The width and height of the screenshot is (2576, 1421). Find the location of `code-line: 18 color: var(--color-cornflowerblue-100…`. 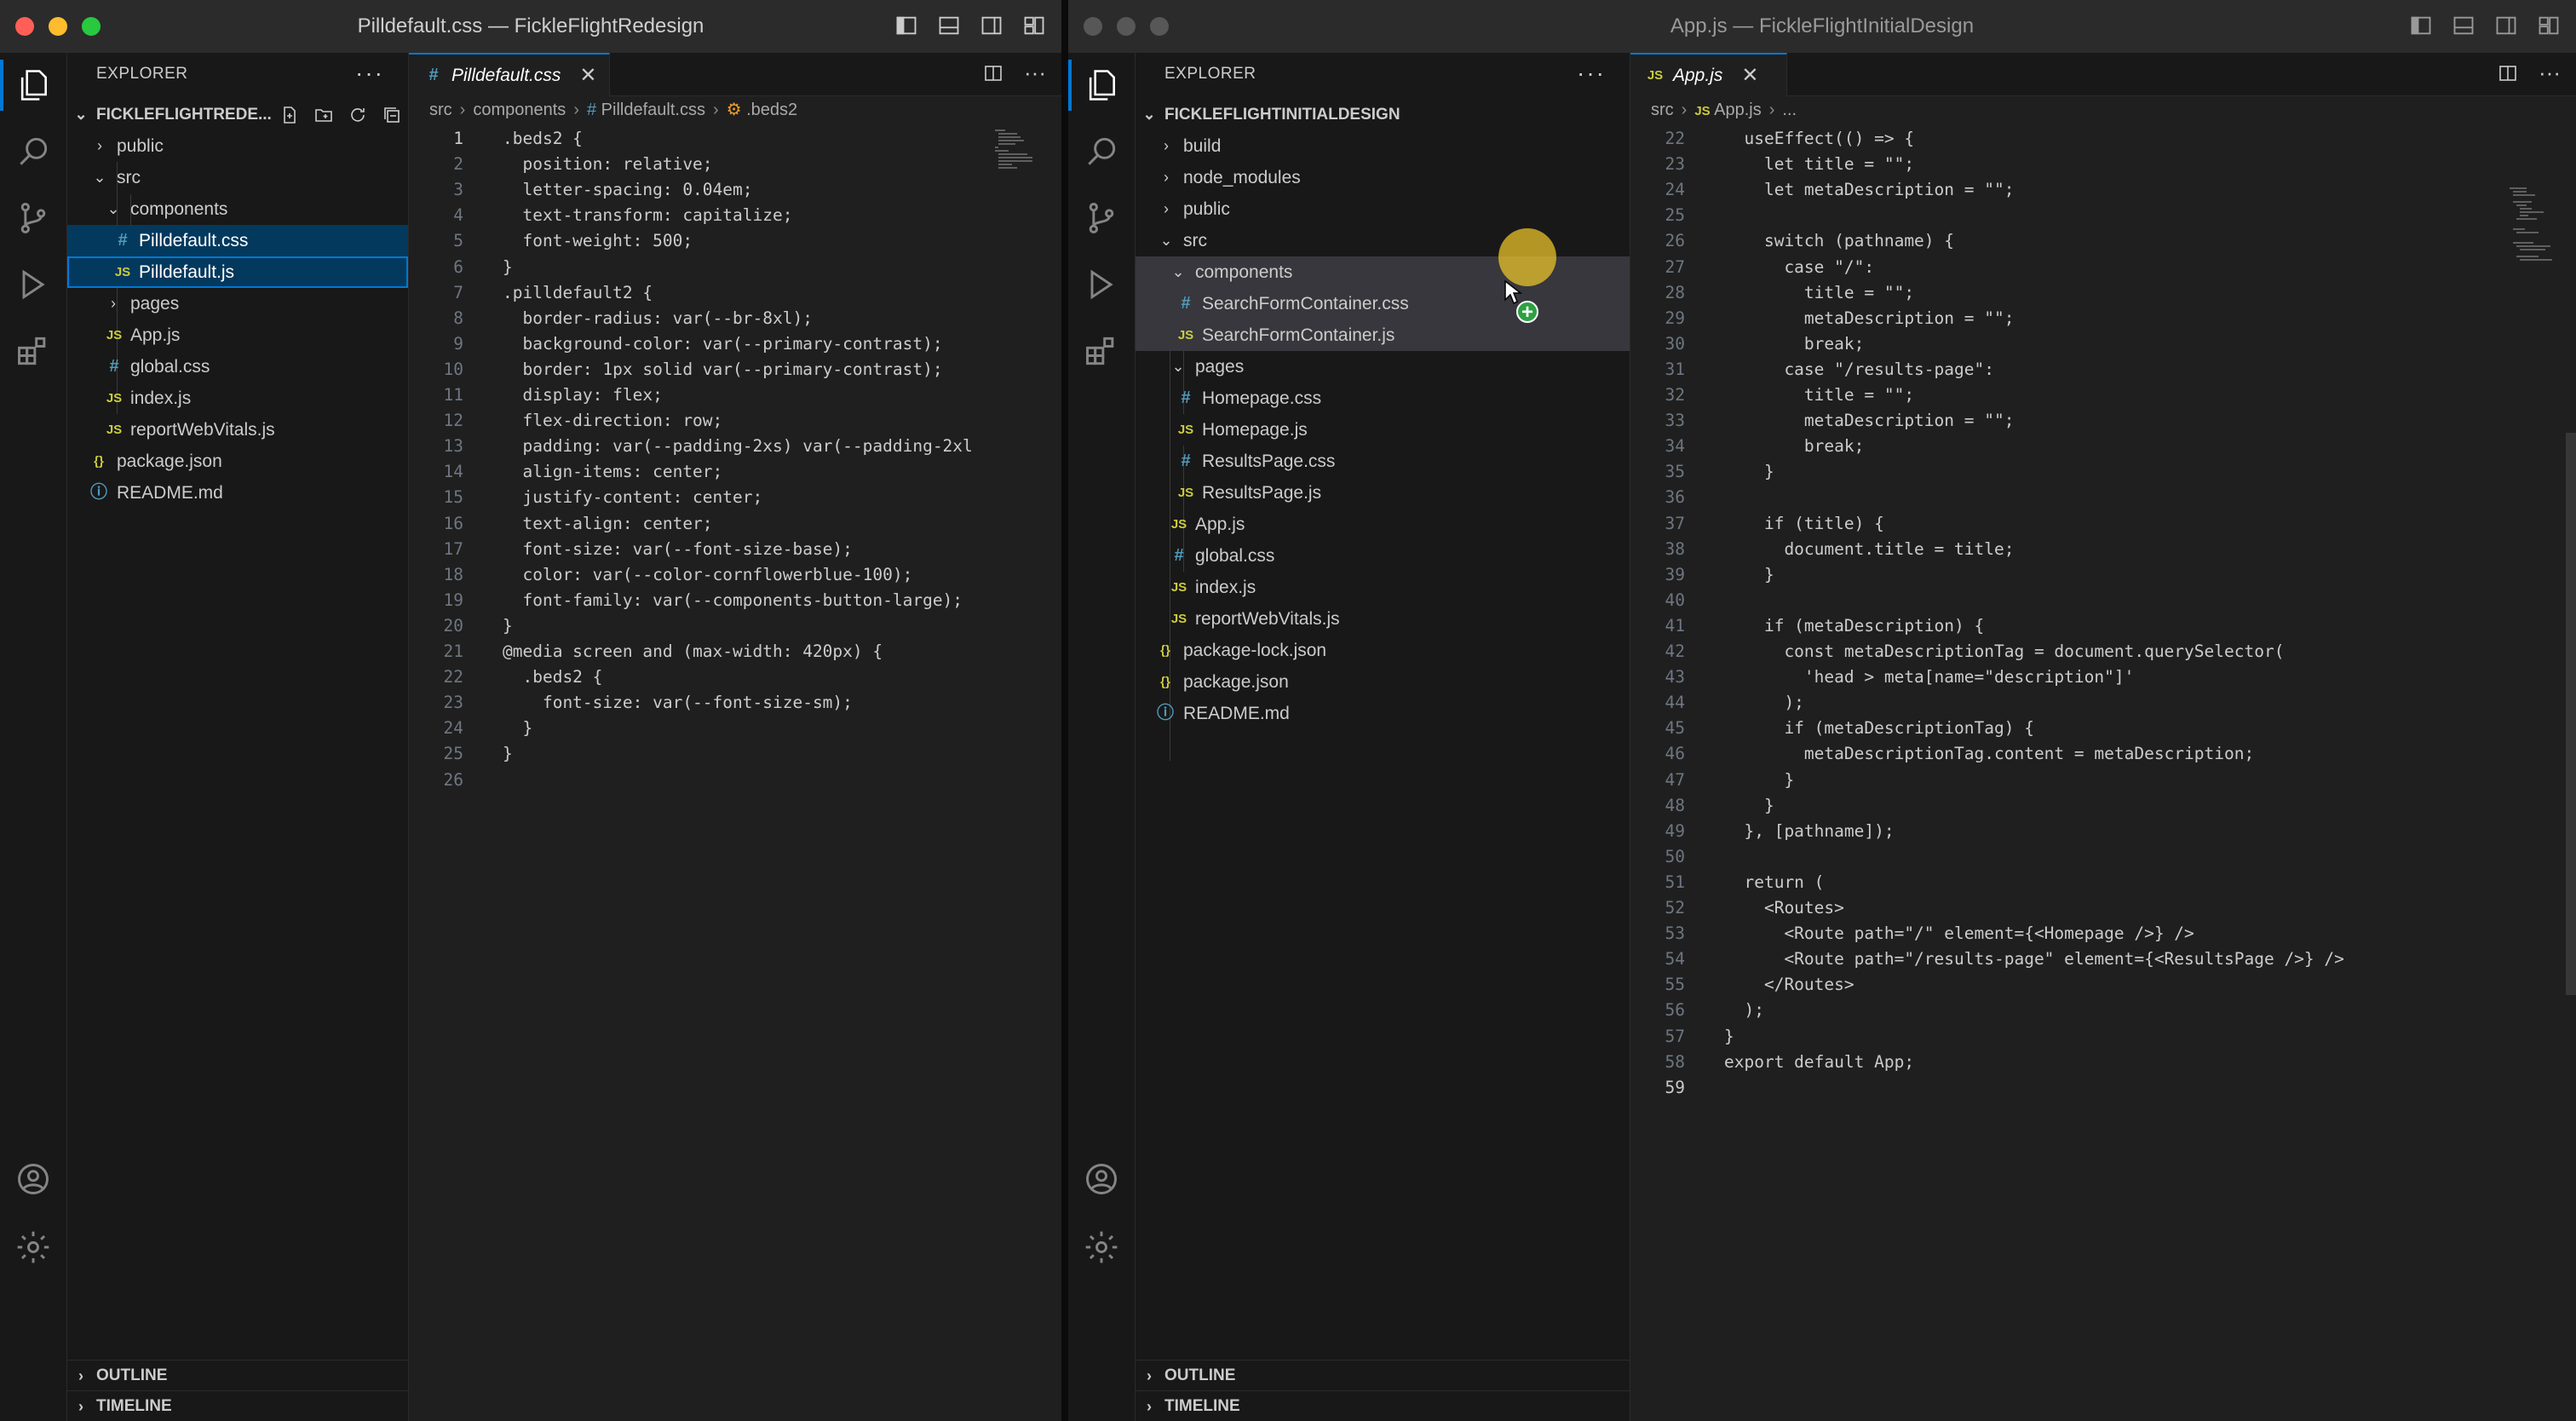

code-line: 18 color: var(--color-cornflowerblue-100… is located at coordinates (735, 575).